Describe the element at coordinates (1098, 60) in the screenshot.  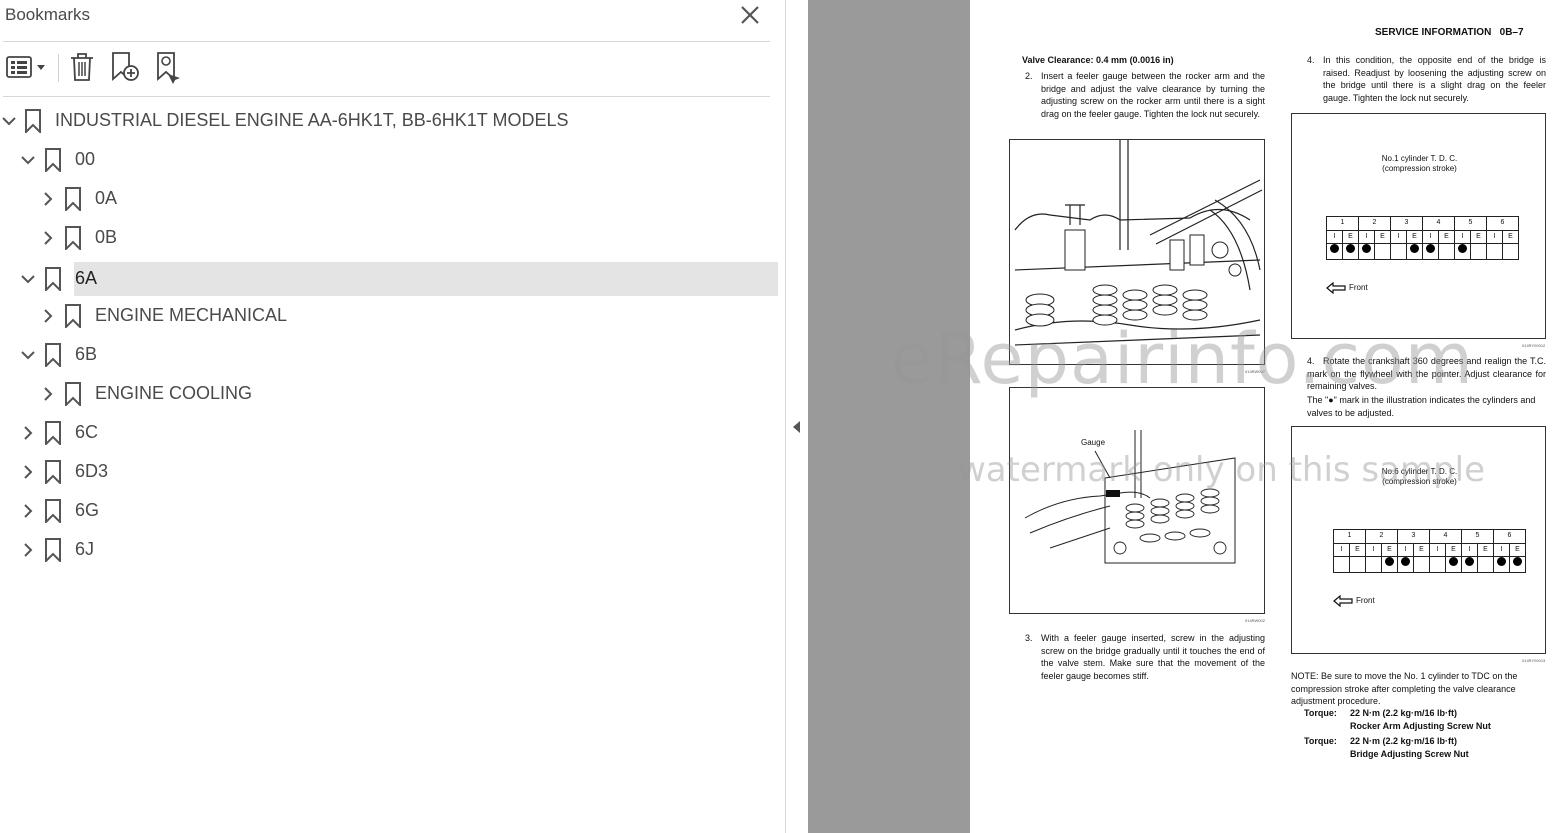
I see `section-heading: Valve Clearance: 0.4 mm (0.0016 in)` at that location.